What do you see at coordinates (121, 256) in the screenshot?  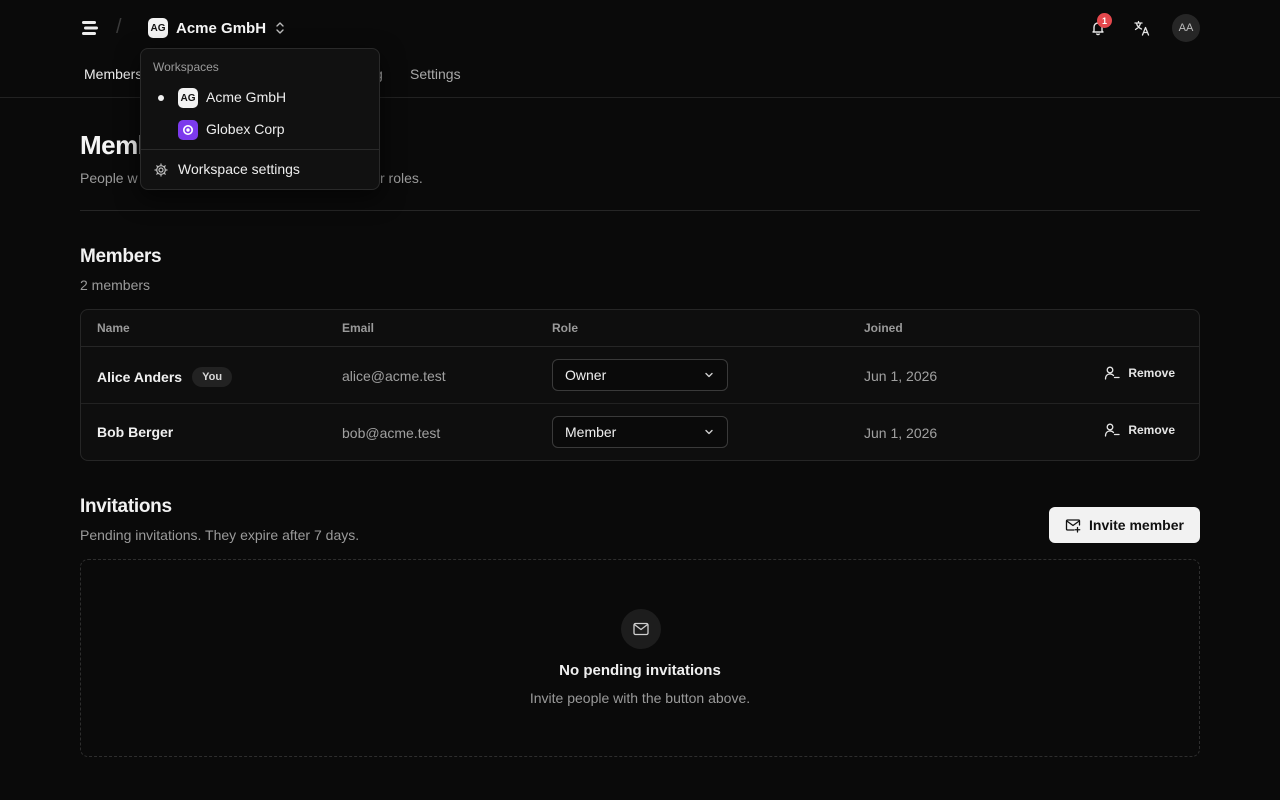 I see `members-title: Members` at bounding box center [121, 256].